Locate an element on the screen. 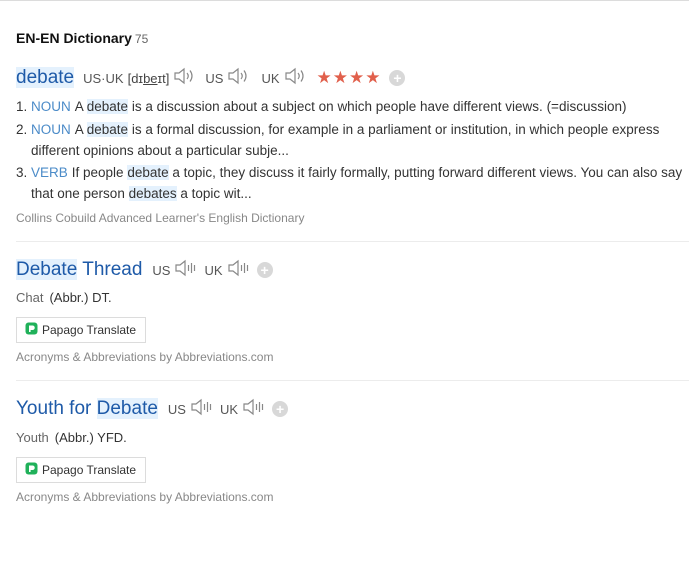  dictionary-header: EN-EN Dictionary 75 is located at coordinates (82, 39).